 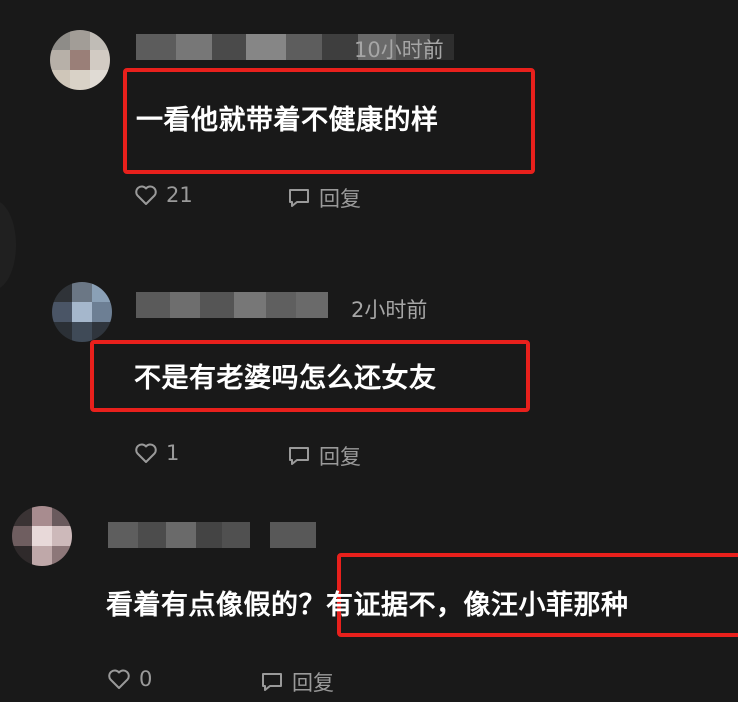 I want to click on comment-text: 一看他就带着不健康的样, so click(x=287, y=120).